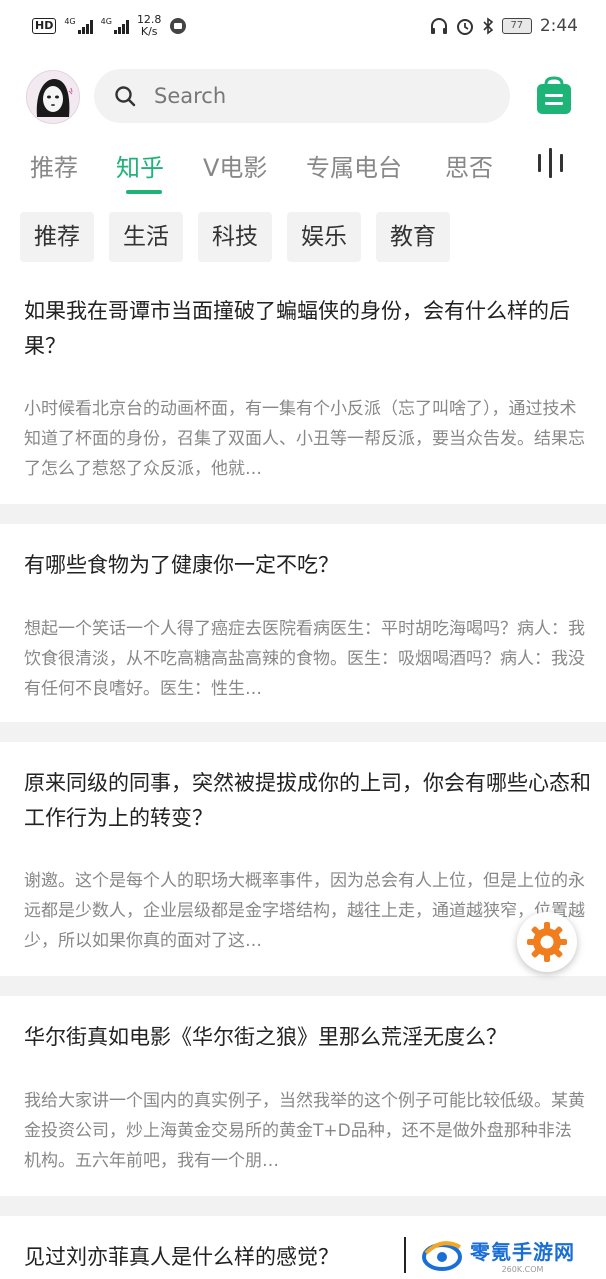 The image size is (606, 1279). What do you see at coordinates (44, 26) in the screenshot?
I see `hd-indicator: HD` at bounding box center [44, 26].